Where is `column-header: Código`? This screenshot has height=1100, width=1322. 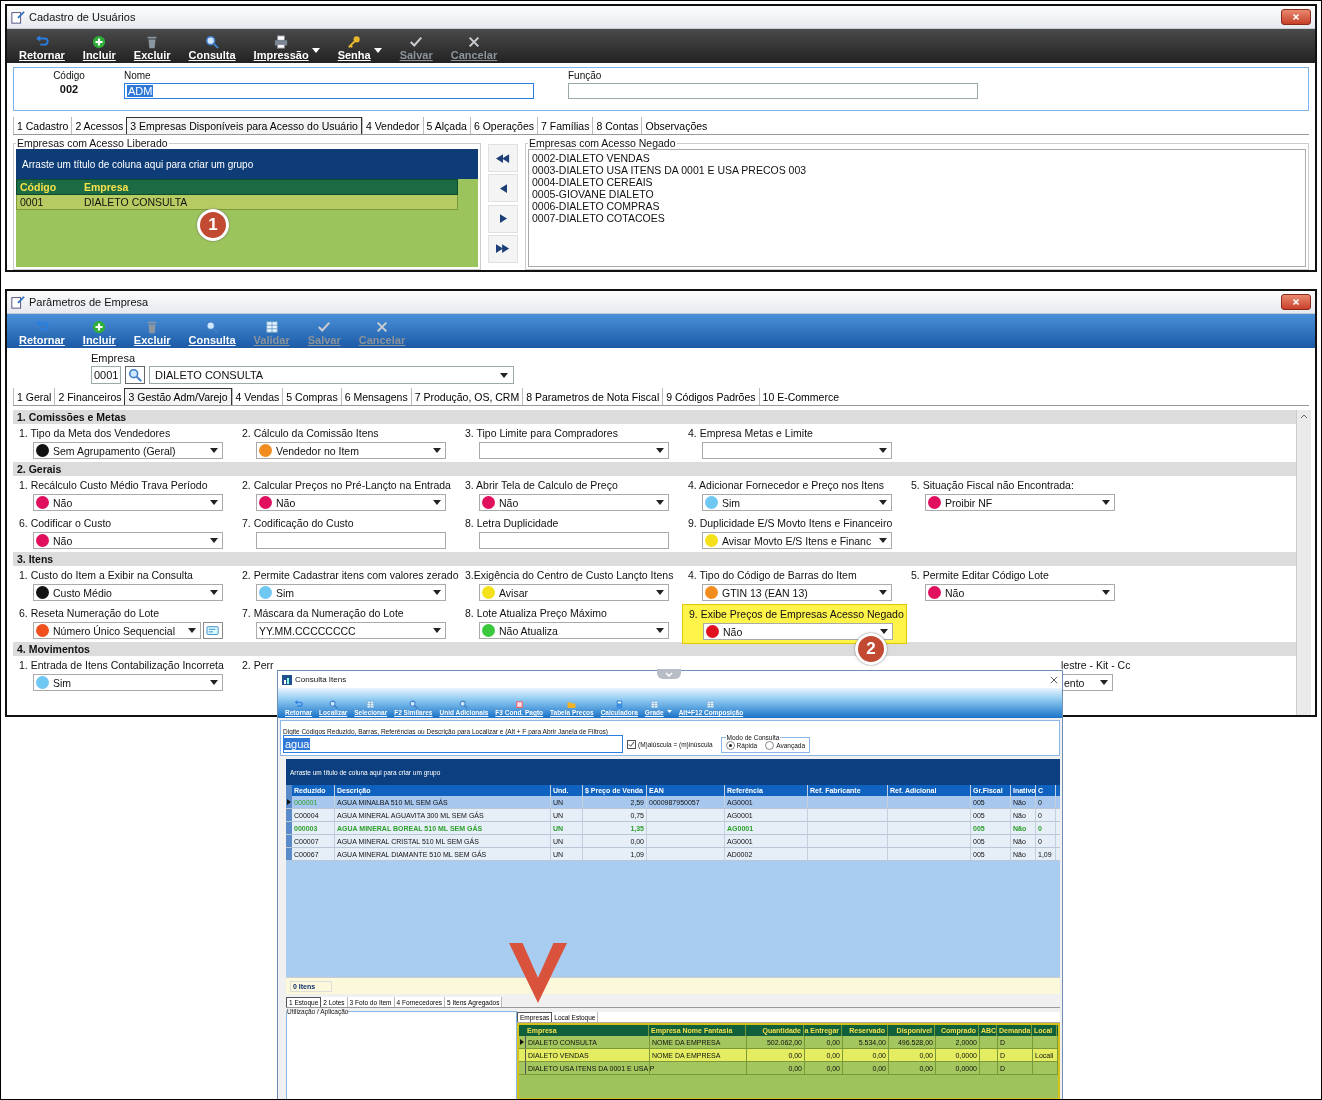 column-header: Código is located at coordinates (49, 187).